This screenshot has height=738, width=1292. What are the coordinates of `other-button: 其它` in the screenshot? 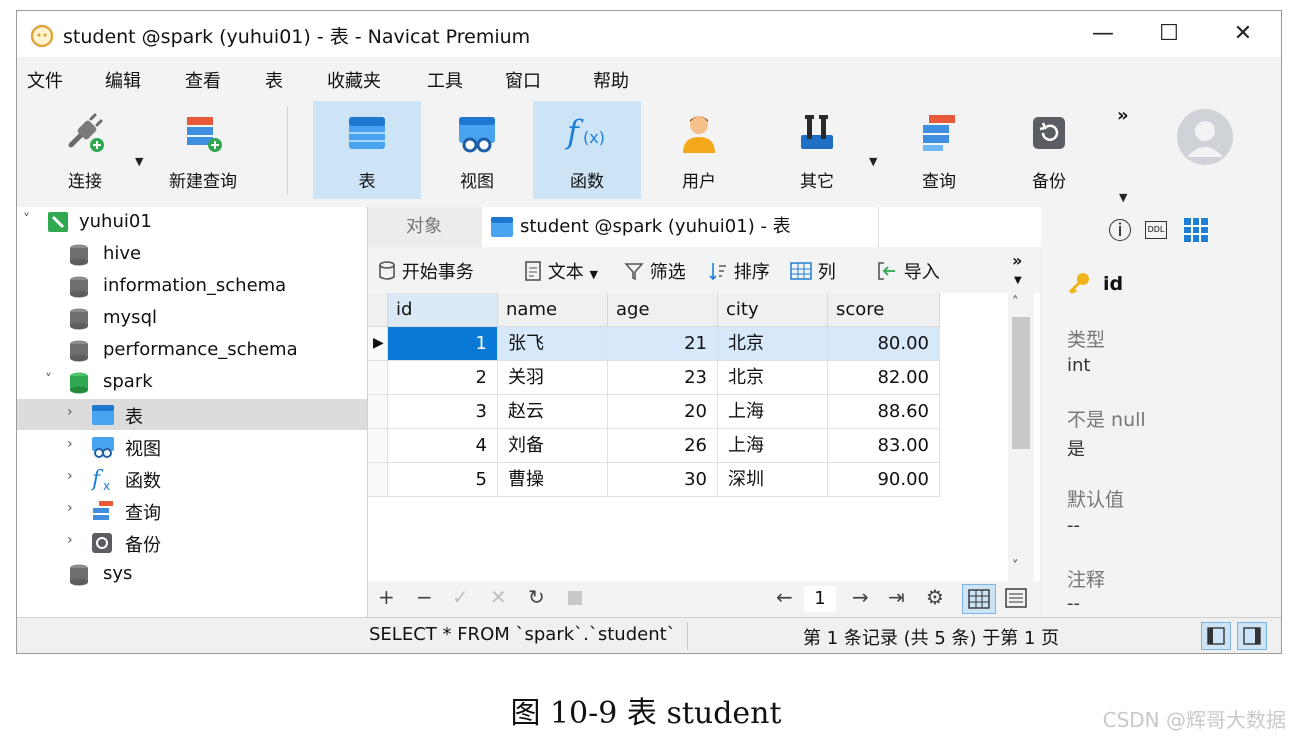 It's located at (817, 150).